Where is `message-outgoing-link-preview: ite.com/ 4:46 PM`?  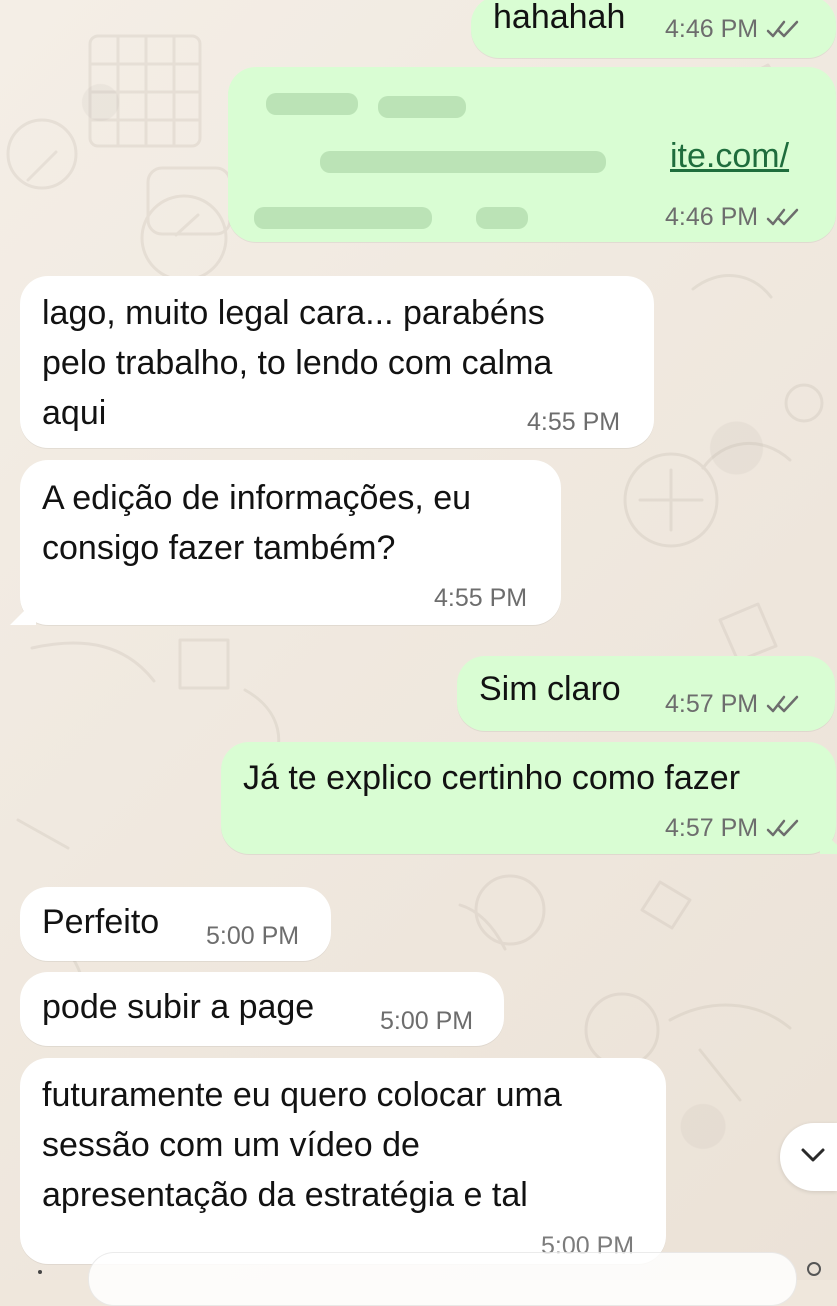 message-outgoing-link-preview: ite.com/ 4:46 PM is located at coordinates (532, 154).